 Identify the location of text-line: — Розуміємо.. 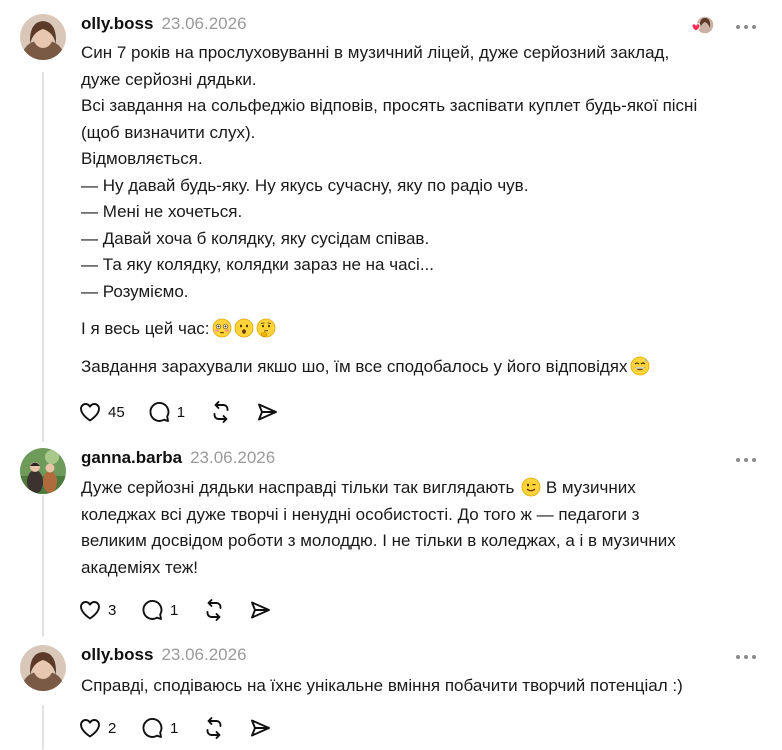
(135, 291).